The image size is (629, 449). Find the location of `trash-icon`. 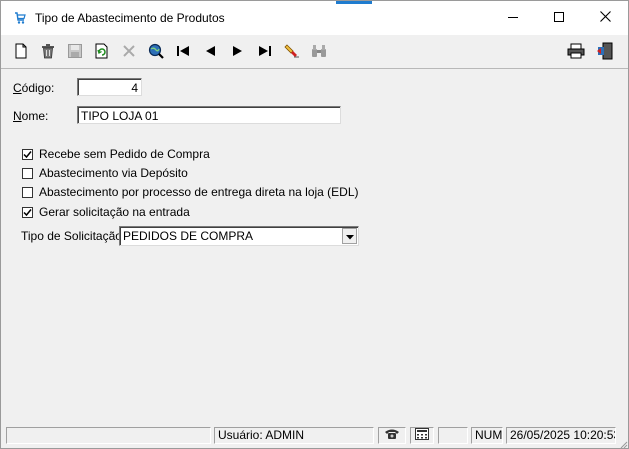

trash-icon is located at coordinates (48, 52).